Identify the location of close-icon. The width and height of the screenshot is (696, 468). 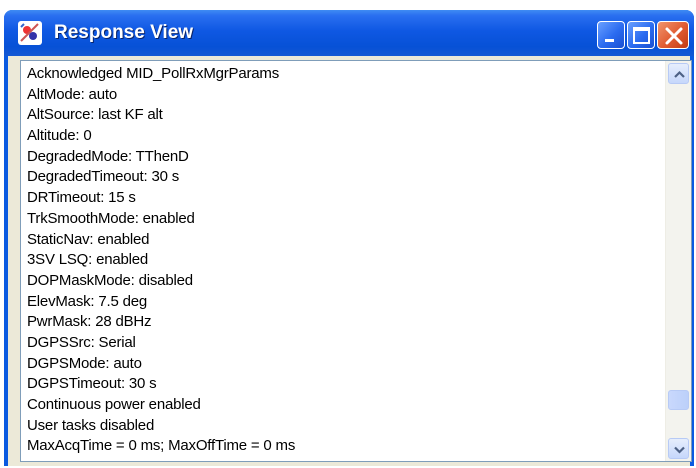
(674, 36).